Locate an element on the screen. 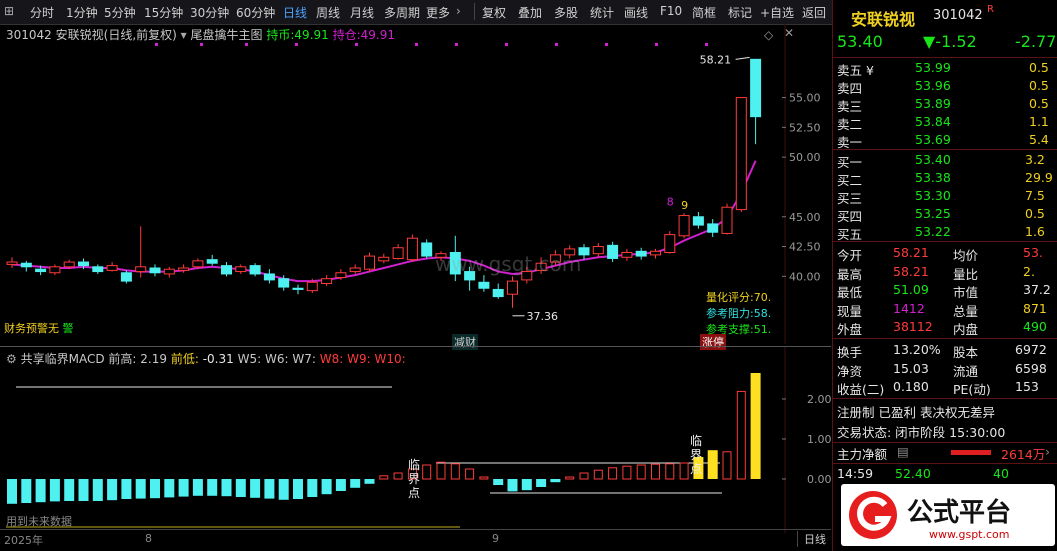 This screenshot has height=551, width=1057. tool-simple-frame: 简框 is located at coordinates (704, 12).